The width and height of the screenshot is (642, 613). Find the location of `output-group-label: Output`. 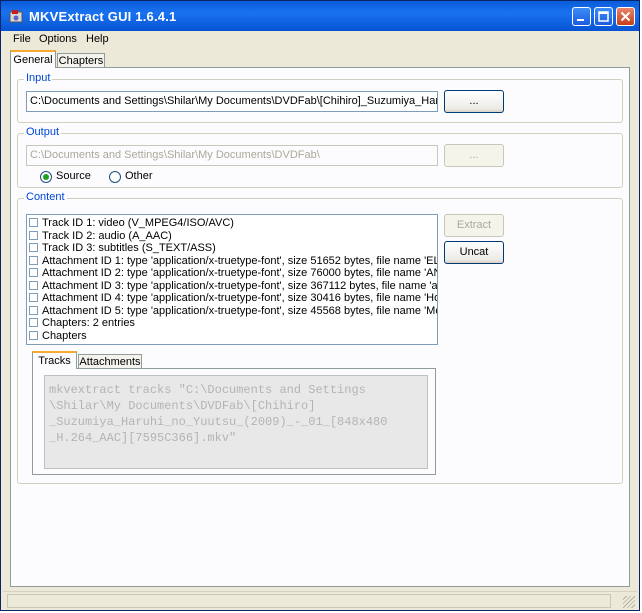

output-group-label: Output is located at coordinates (43, 132).